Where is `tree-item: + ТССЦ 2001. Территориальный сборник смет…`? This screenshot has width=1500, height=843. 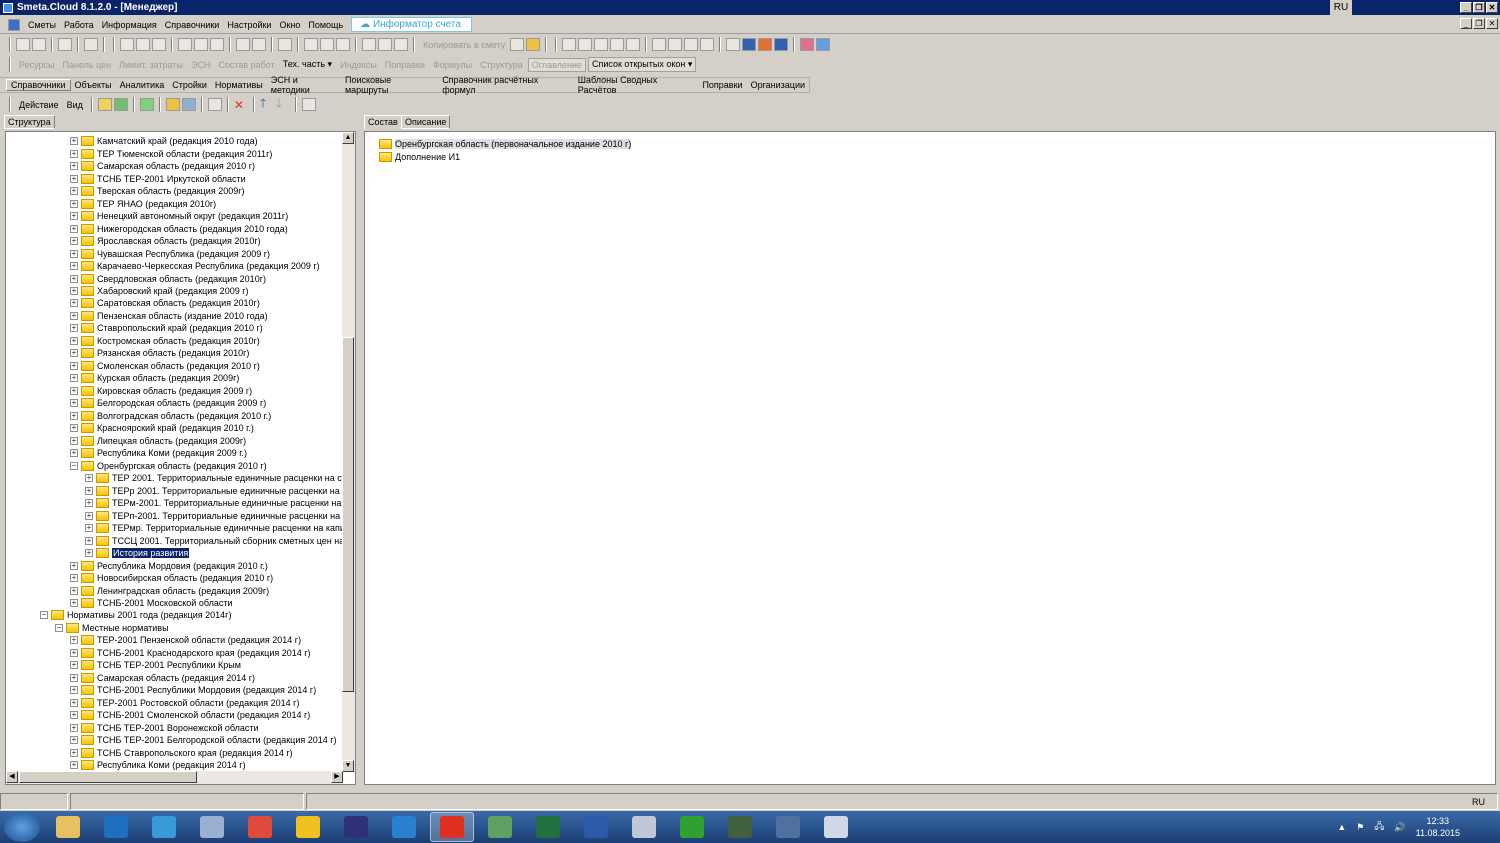
tree-item: + ТССЦ 2001. Территориальный сборник смет… is located at coordinates (214, 540).